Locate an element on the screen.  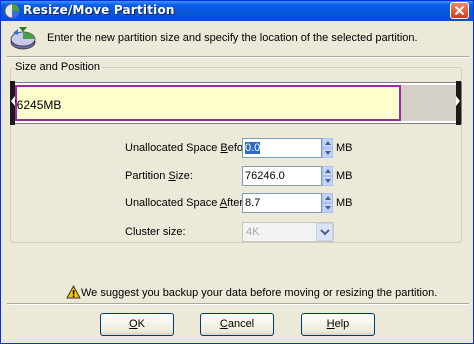
cluster-size-dropdown-button is located at coordinates (324, 232).